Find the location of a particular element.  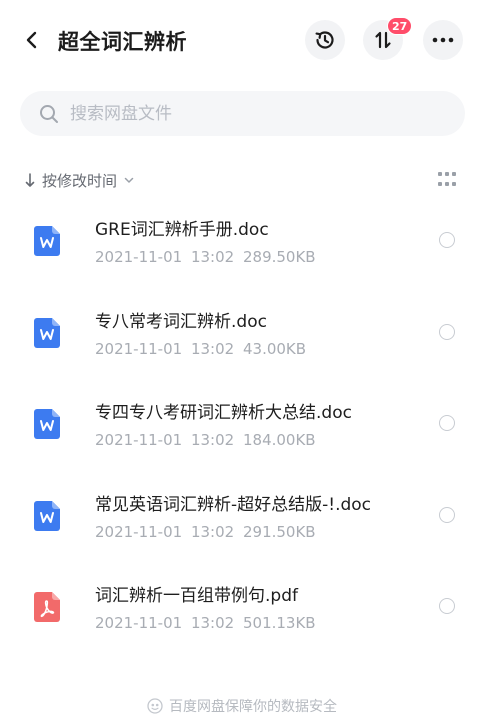

file-size: 43.00KB is located at coordinates (274, 348).